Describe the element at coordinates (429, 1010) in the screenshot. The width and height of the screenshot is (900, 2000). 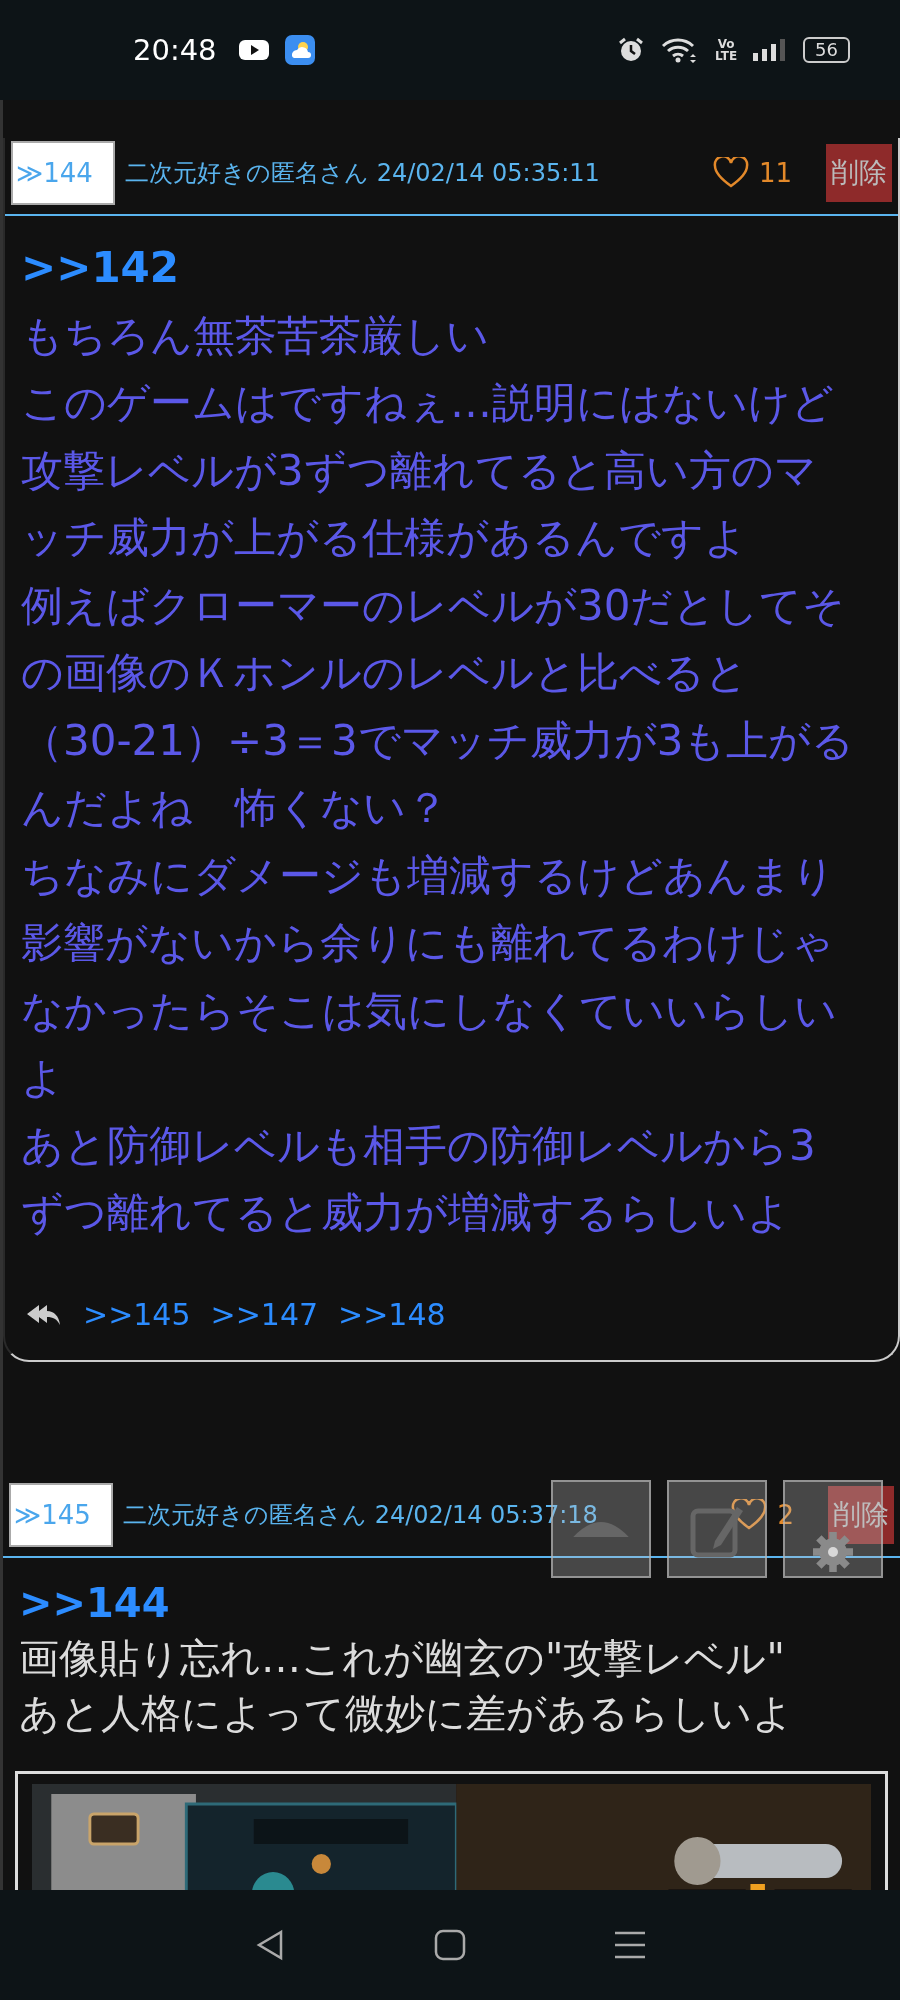
I see `post-text-line: なかったらそこは気にしなくていいらしい` at that location.